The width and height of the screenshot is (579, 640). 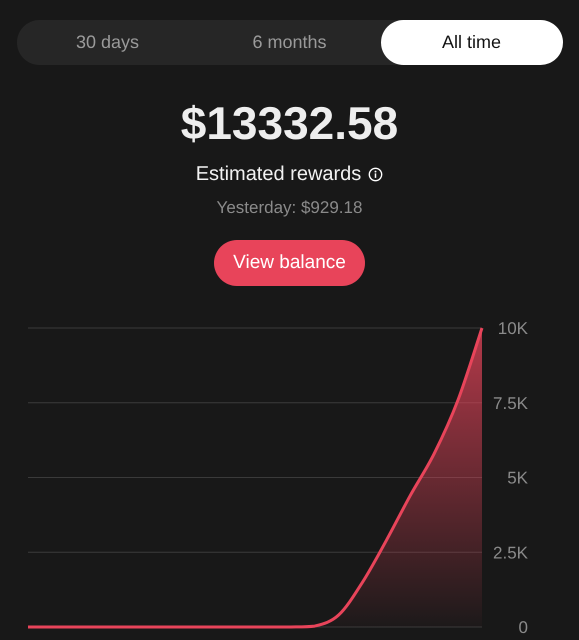 I want to click on y-axis-label: 0, so click(x=523, y=626).